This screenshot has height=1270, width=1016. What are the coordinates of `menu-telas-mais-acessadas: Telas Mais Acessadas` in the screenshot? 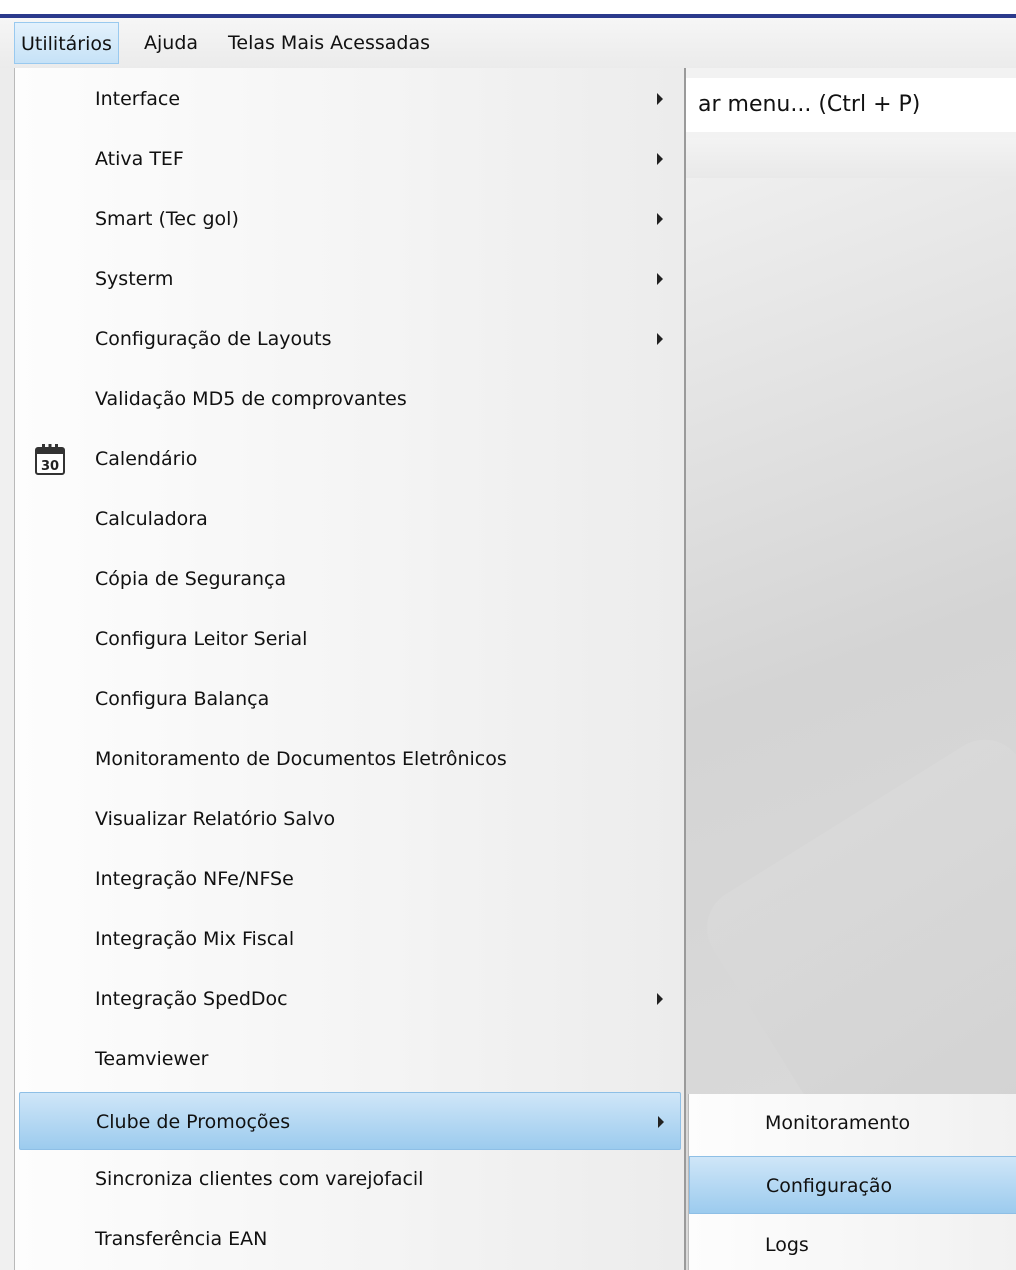 It's located at (329, 43).